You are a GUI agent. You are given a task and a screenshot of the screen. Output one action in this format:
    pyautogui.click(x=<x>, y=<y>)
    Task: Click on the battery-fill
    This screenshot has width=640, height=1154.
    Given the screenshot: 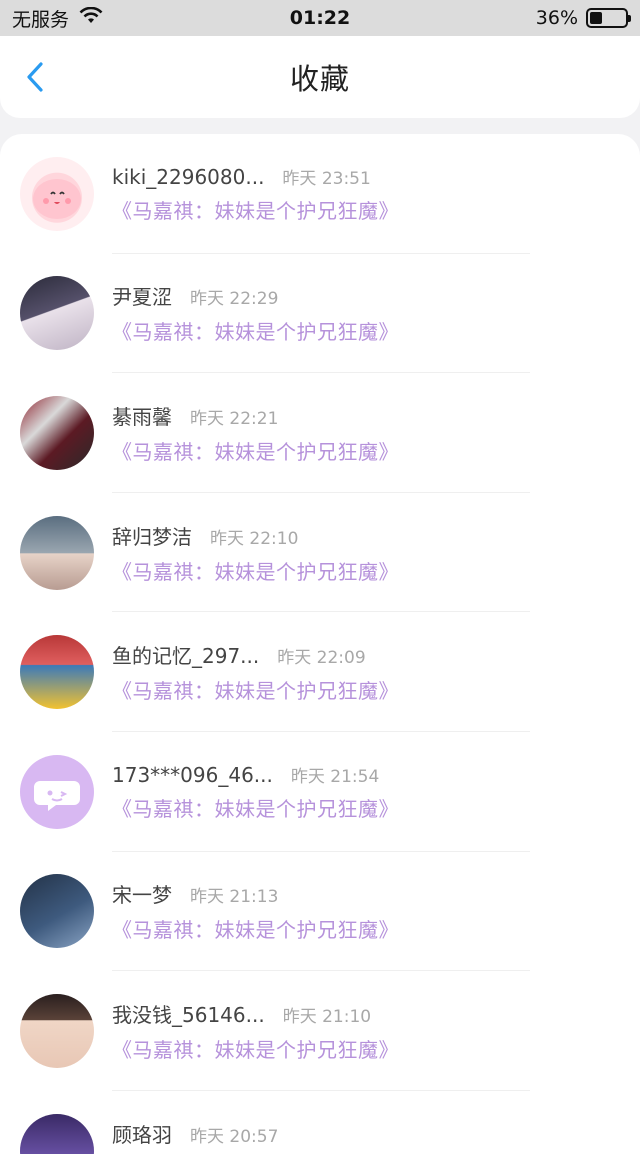 What is the action you would take?
    pyautogui.click(x=596, y=18)
    